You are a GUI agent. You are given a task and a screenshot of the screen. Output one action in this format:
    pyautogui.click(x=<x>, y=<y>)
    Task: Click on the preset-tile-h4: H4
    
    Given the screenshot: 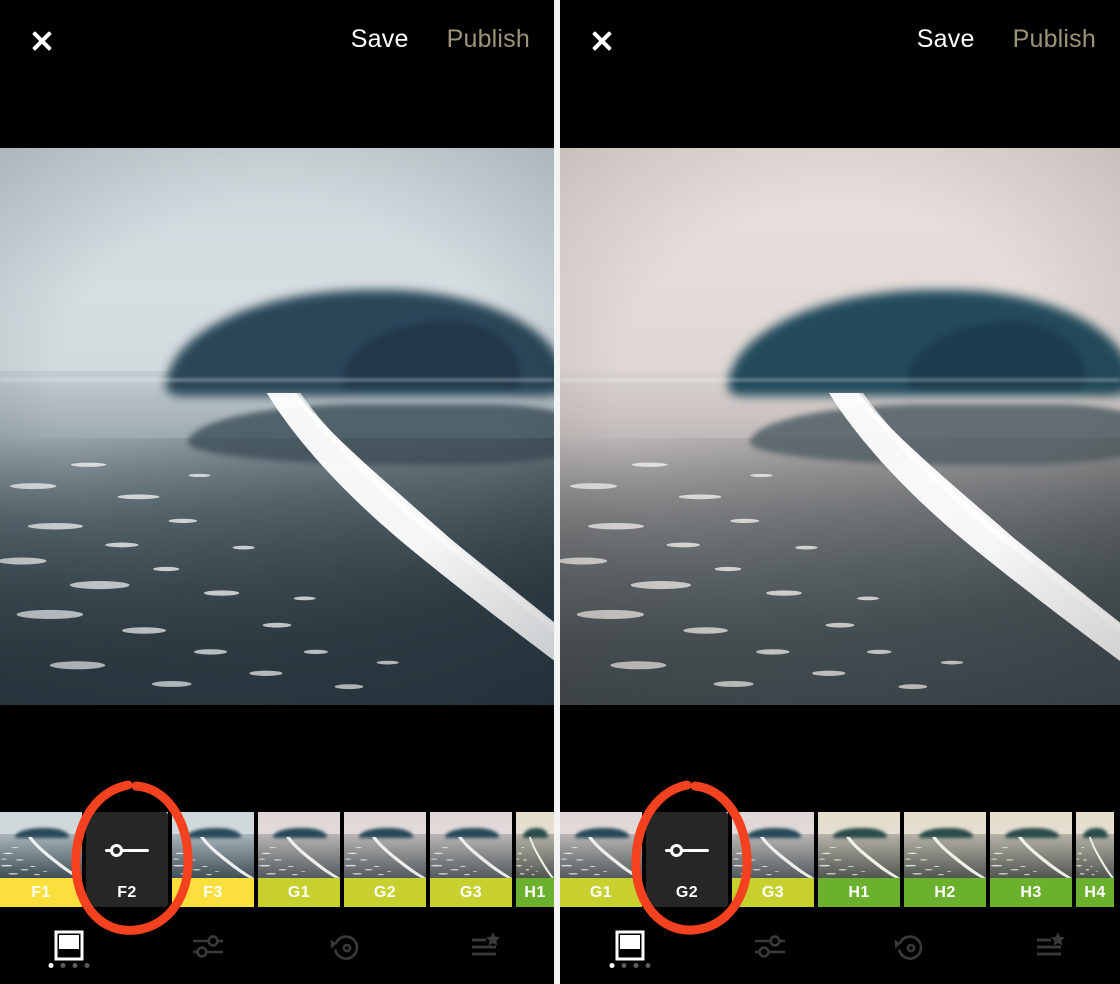 What is the action you would take?
    pyautogui.click(x=1095, y=859)
    